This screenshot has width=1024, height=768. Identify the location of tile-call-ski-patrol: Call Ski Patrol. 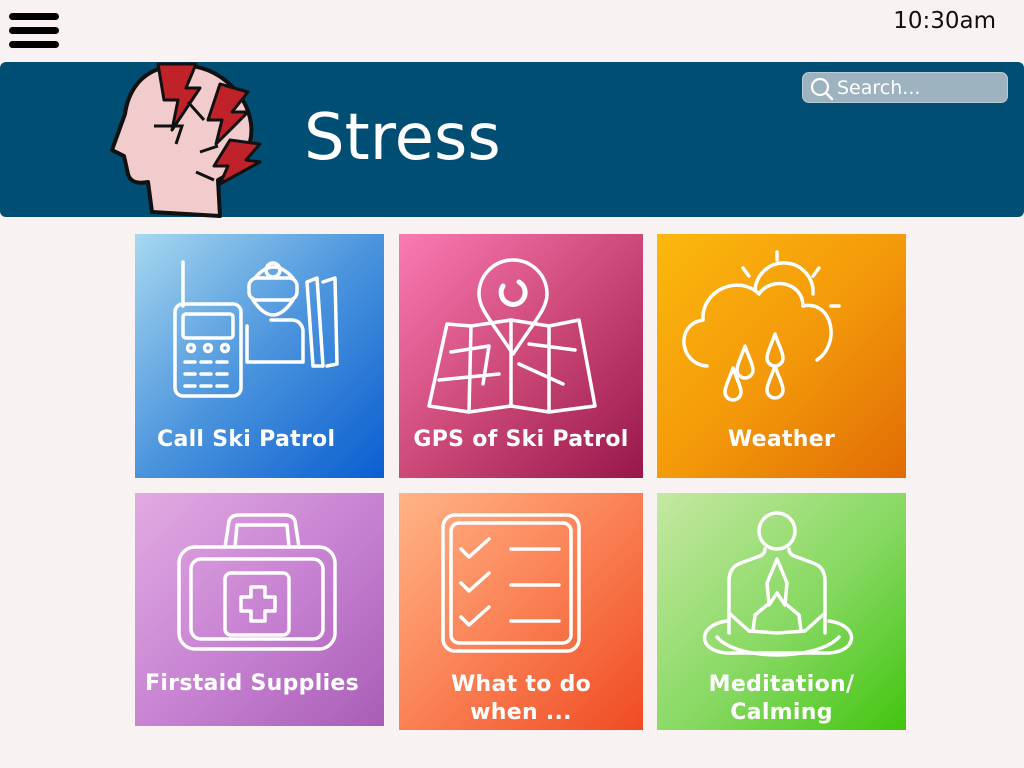
(259, 356).